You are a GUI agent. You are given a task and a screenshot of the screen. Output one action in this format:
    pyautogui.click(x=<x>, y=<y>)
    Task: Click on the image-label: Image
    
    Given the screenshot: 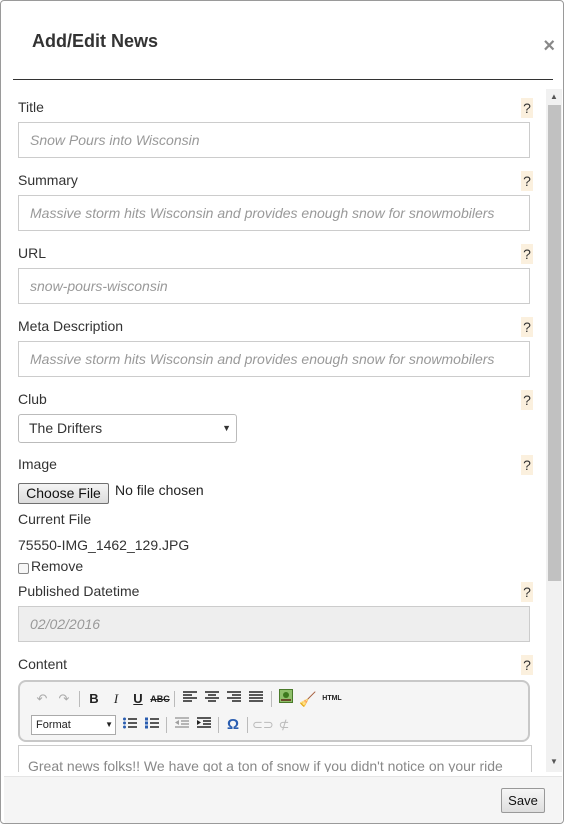 What is the action you would take?
    pyautogui.click(x=37, y=464)
    